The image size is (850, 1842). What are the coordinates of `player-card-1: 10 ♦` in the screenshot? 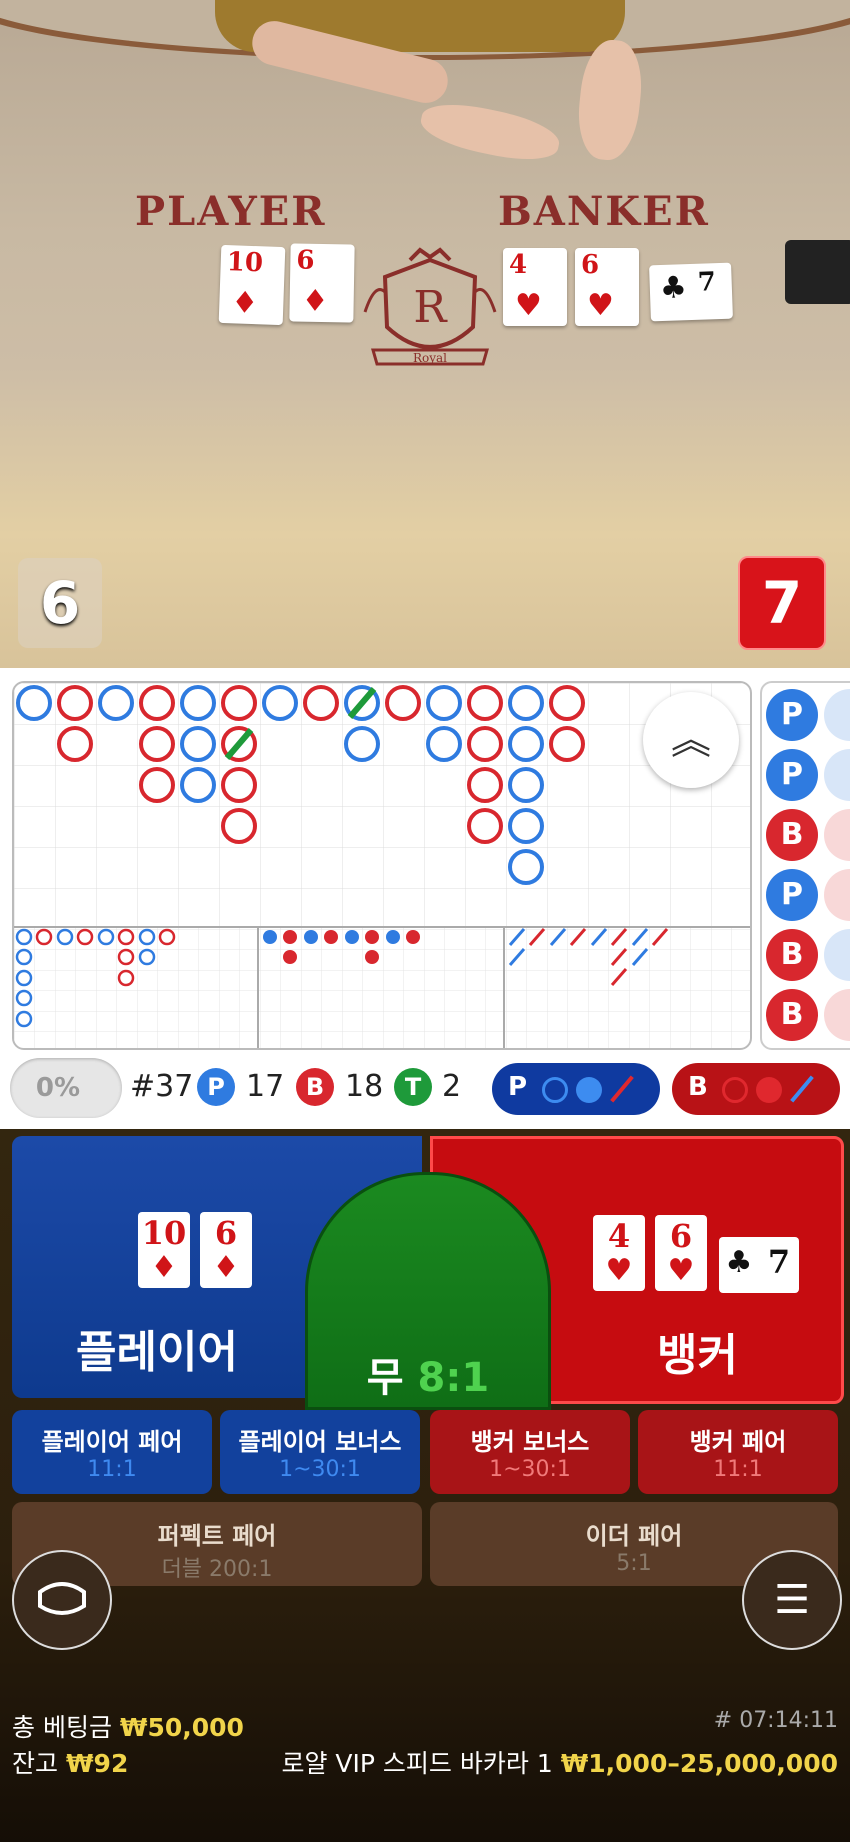 It's located at (252, 285).